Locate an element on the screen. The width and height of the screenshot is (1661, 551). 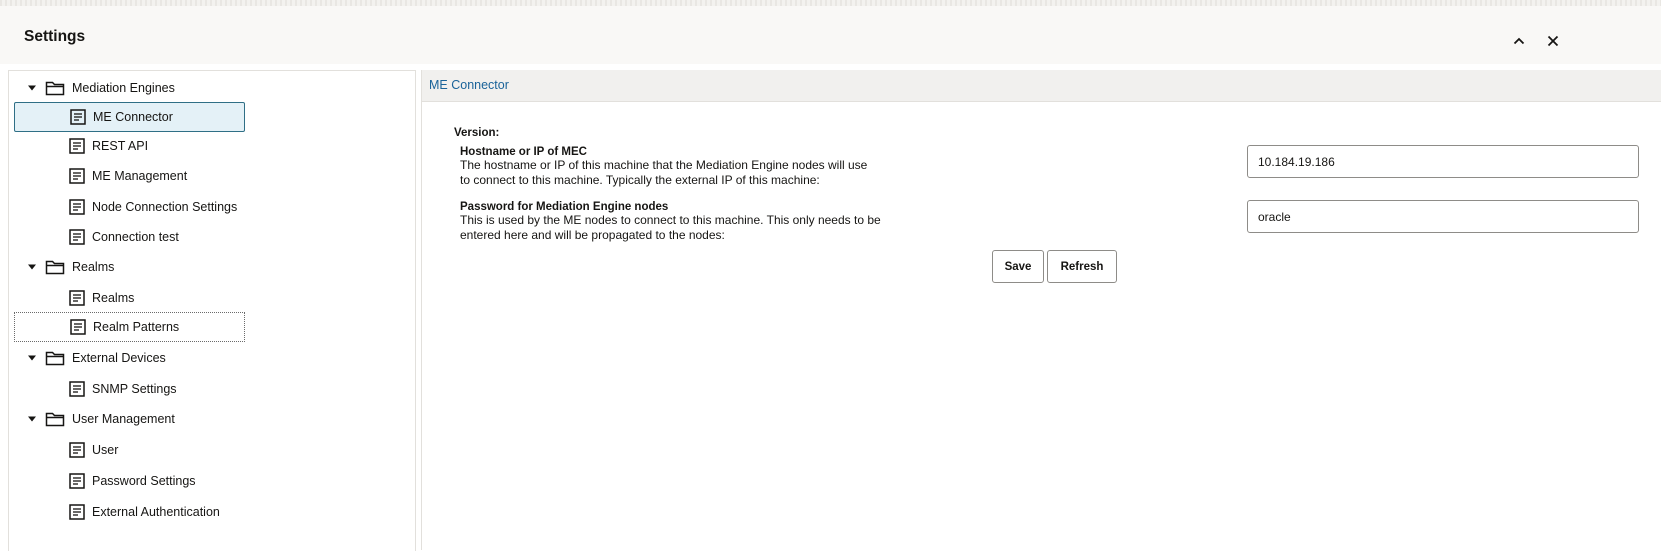
tree-item-rest-api: REST API is located at coordinates (129, 146).